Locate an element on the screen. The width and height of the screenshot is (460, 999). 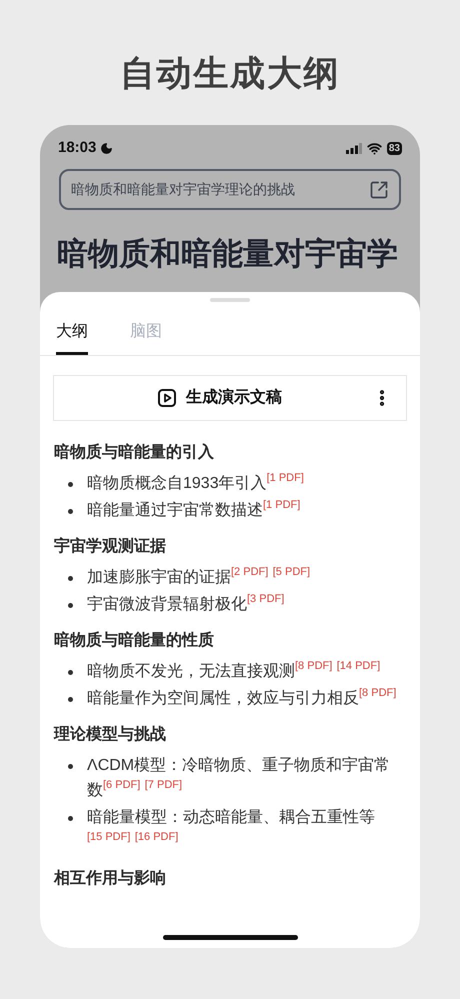
play-icon is located at coordinates (167, 398).